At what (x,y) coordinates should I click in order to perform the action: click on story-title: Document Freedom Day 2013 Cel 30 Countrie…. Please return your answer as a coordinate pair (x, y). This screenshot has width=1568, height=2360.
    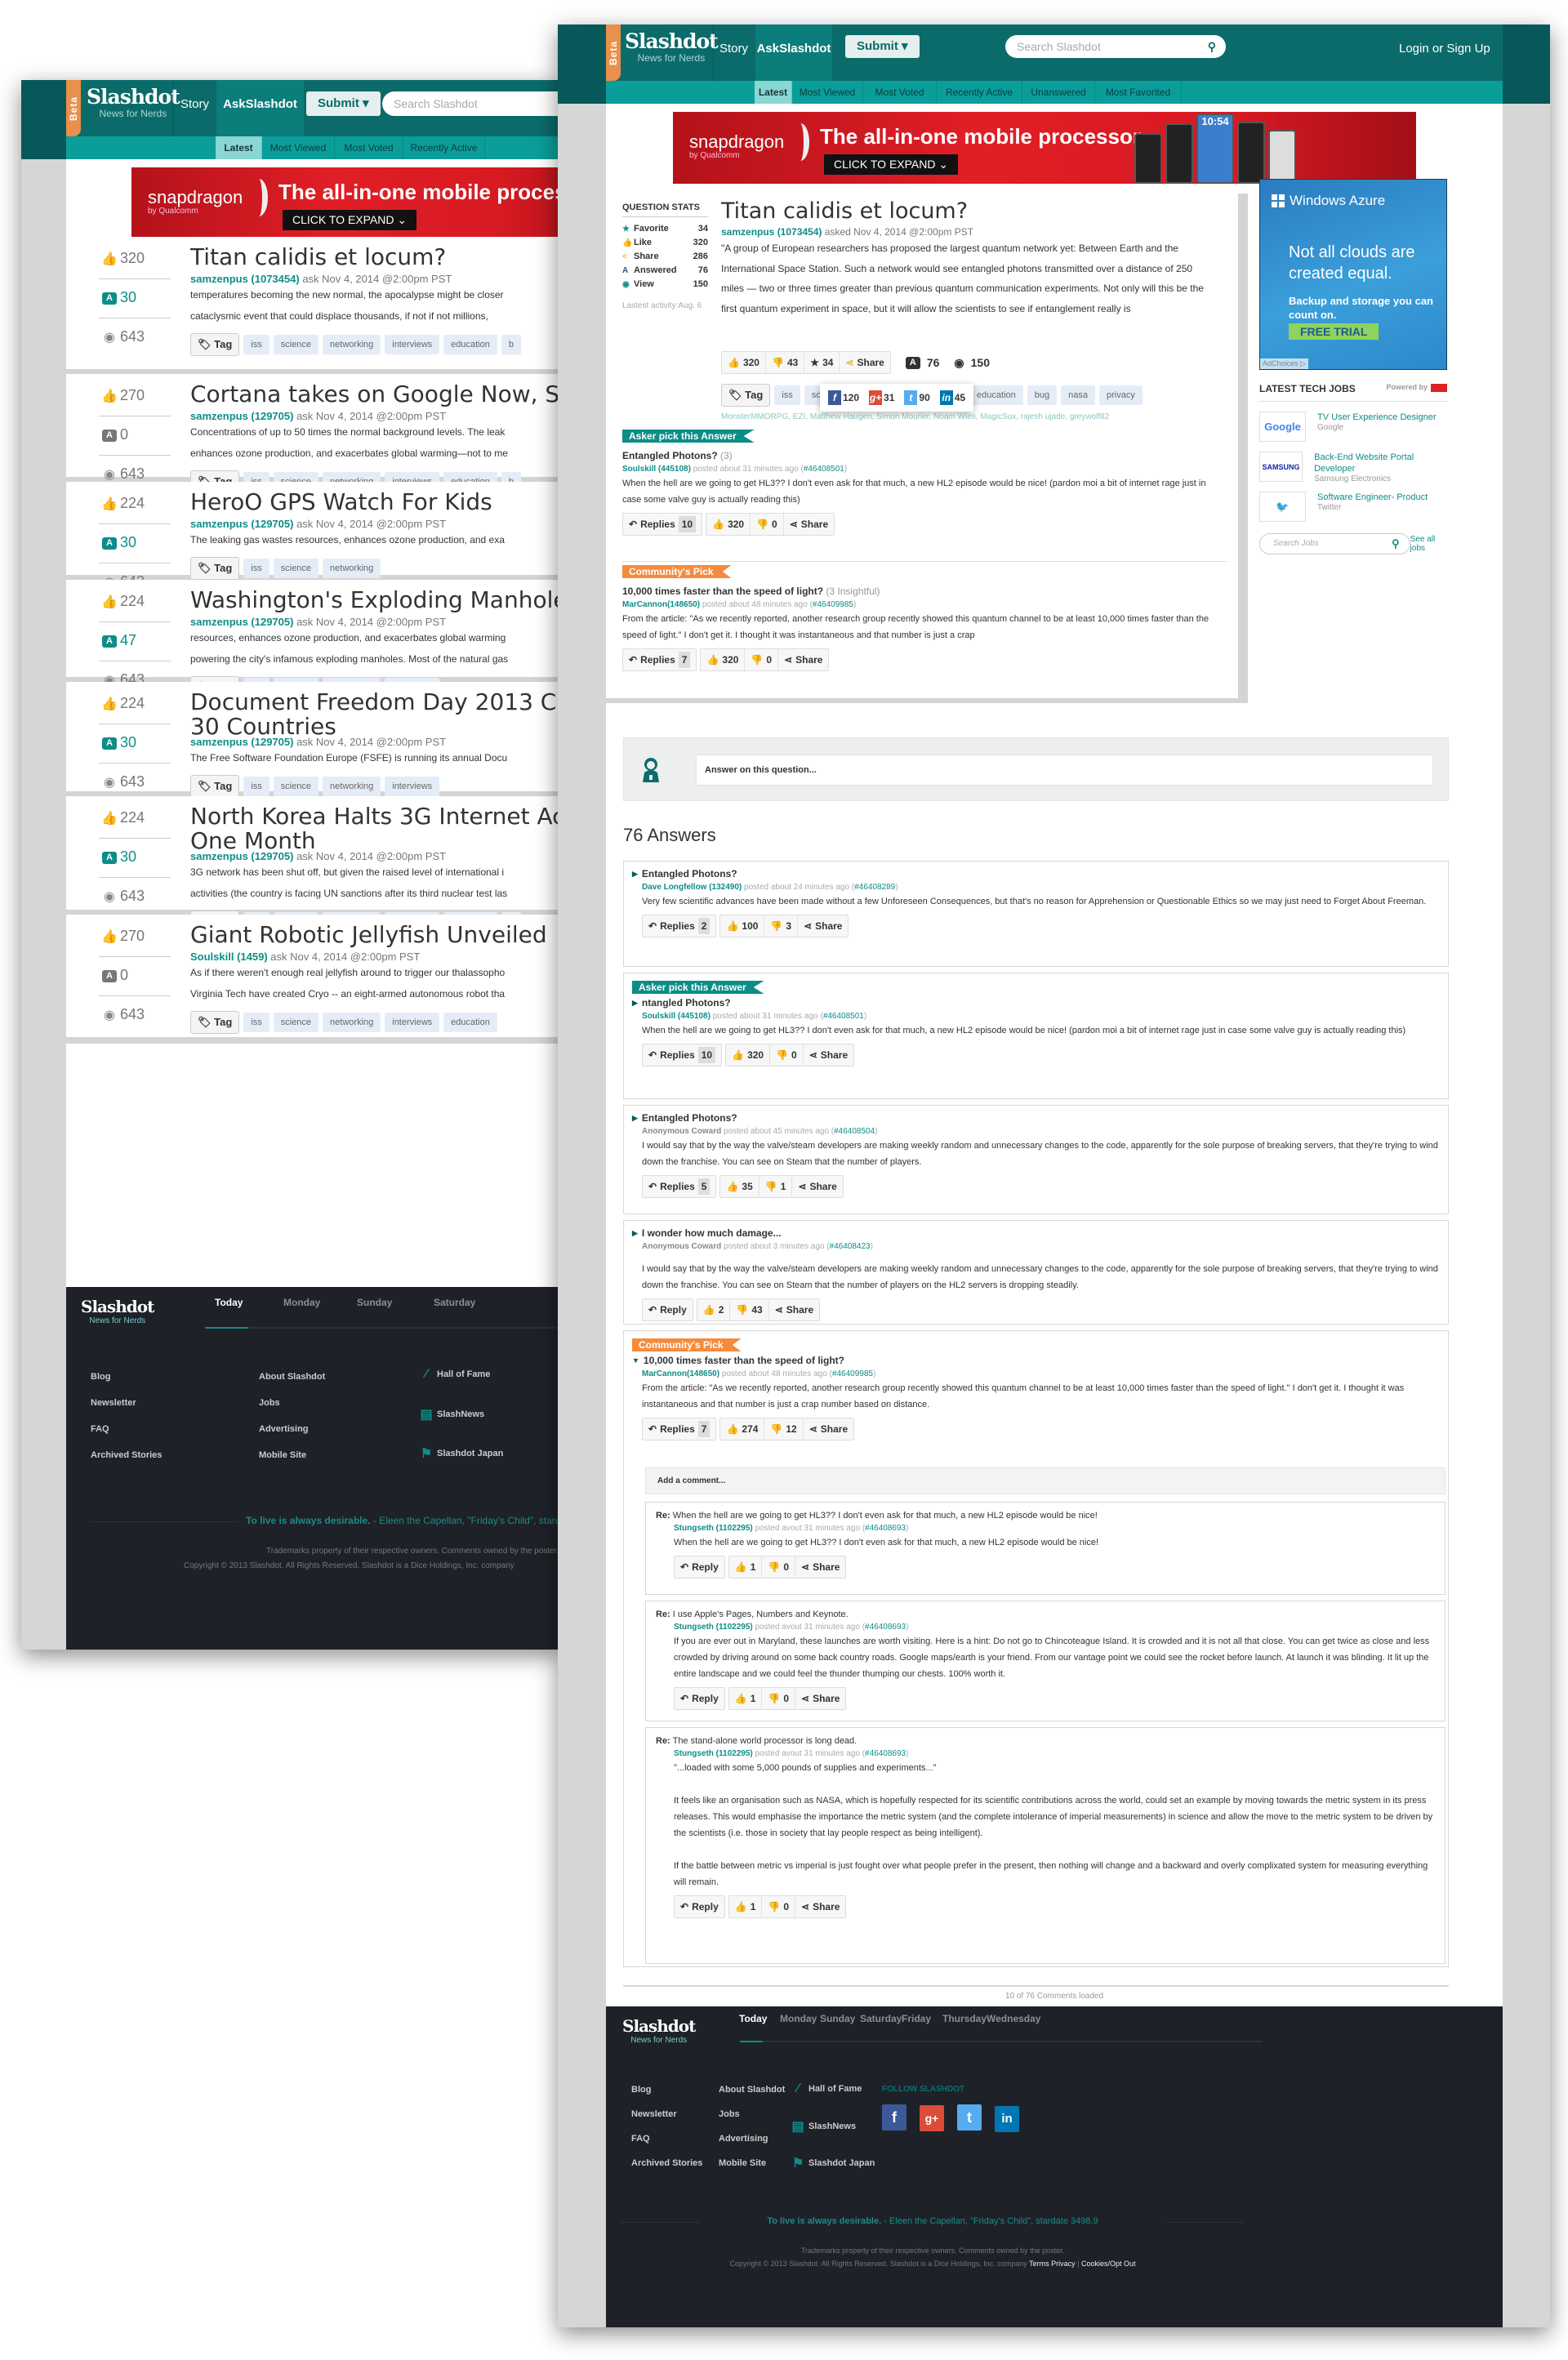
    Looking at the image, I should click on (375, 714).